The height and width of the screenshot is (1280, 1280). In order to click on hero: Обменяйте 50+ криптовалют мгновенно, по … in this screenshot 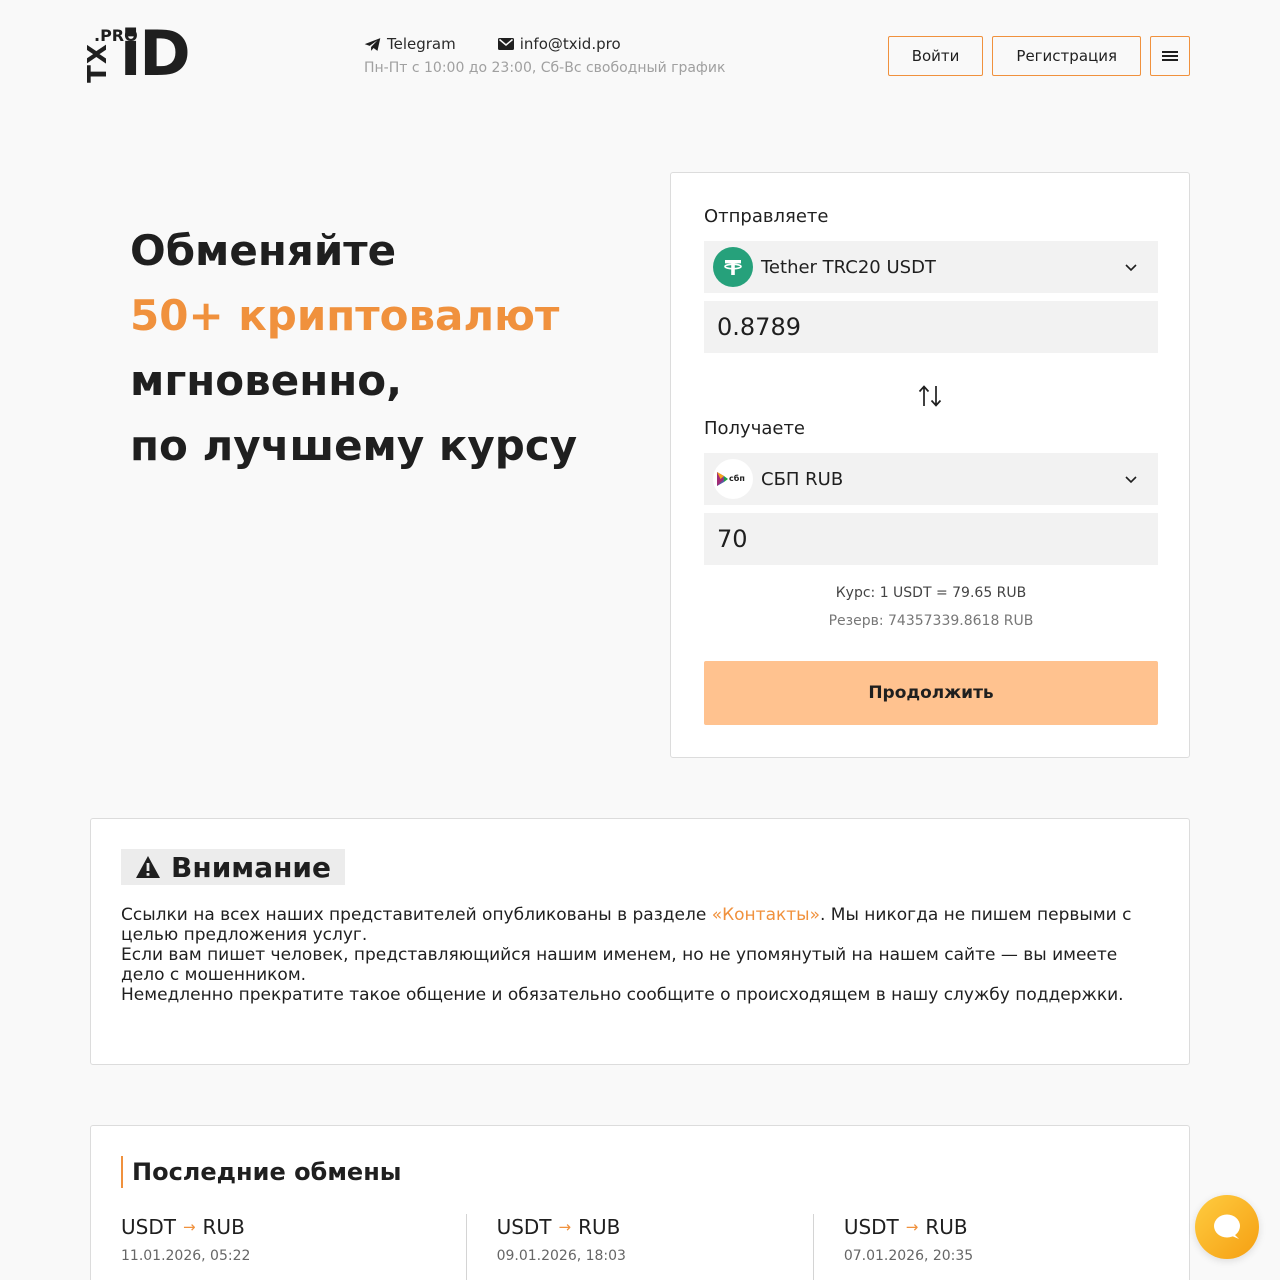, I will do `click(353, 348)`.